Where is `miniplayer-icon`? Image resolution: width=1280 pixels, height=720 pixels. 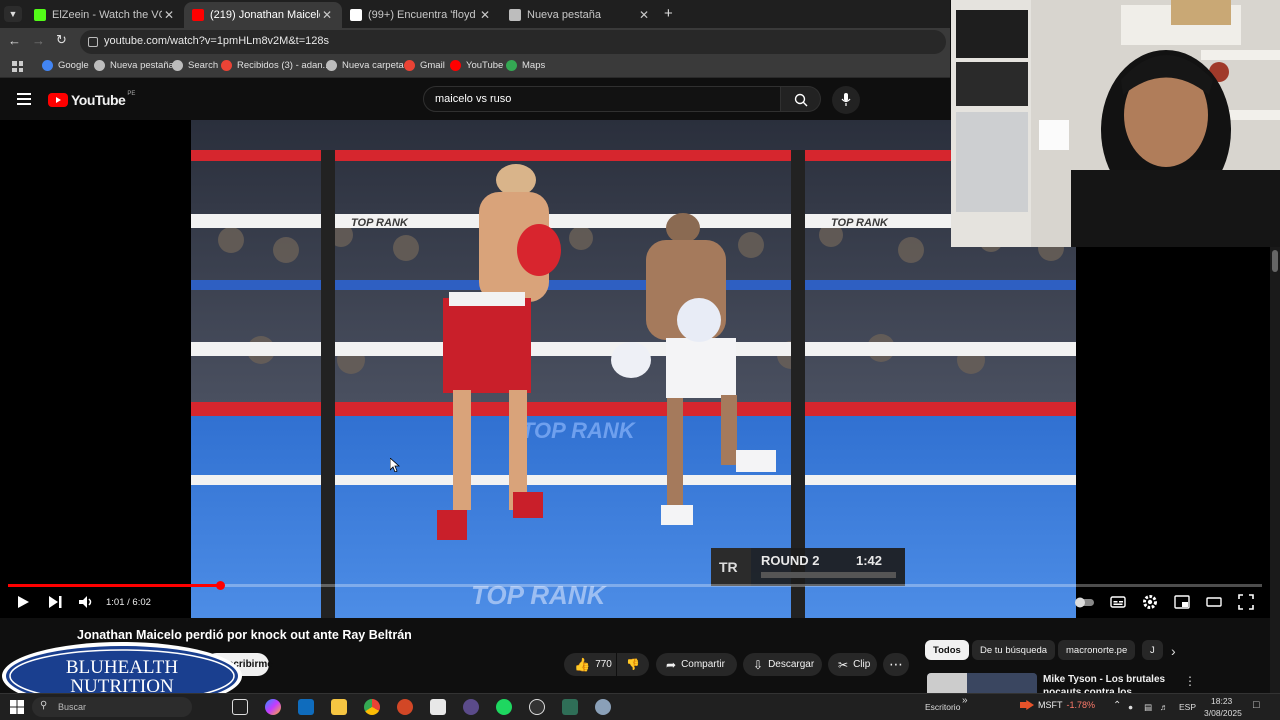
miniplayer-icon is located at coordinates (1182, 602).